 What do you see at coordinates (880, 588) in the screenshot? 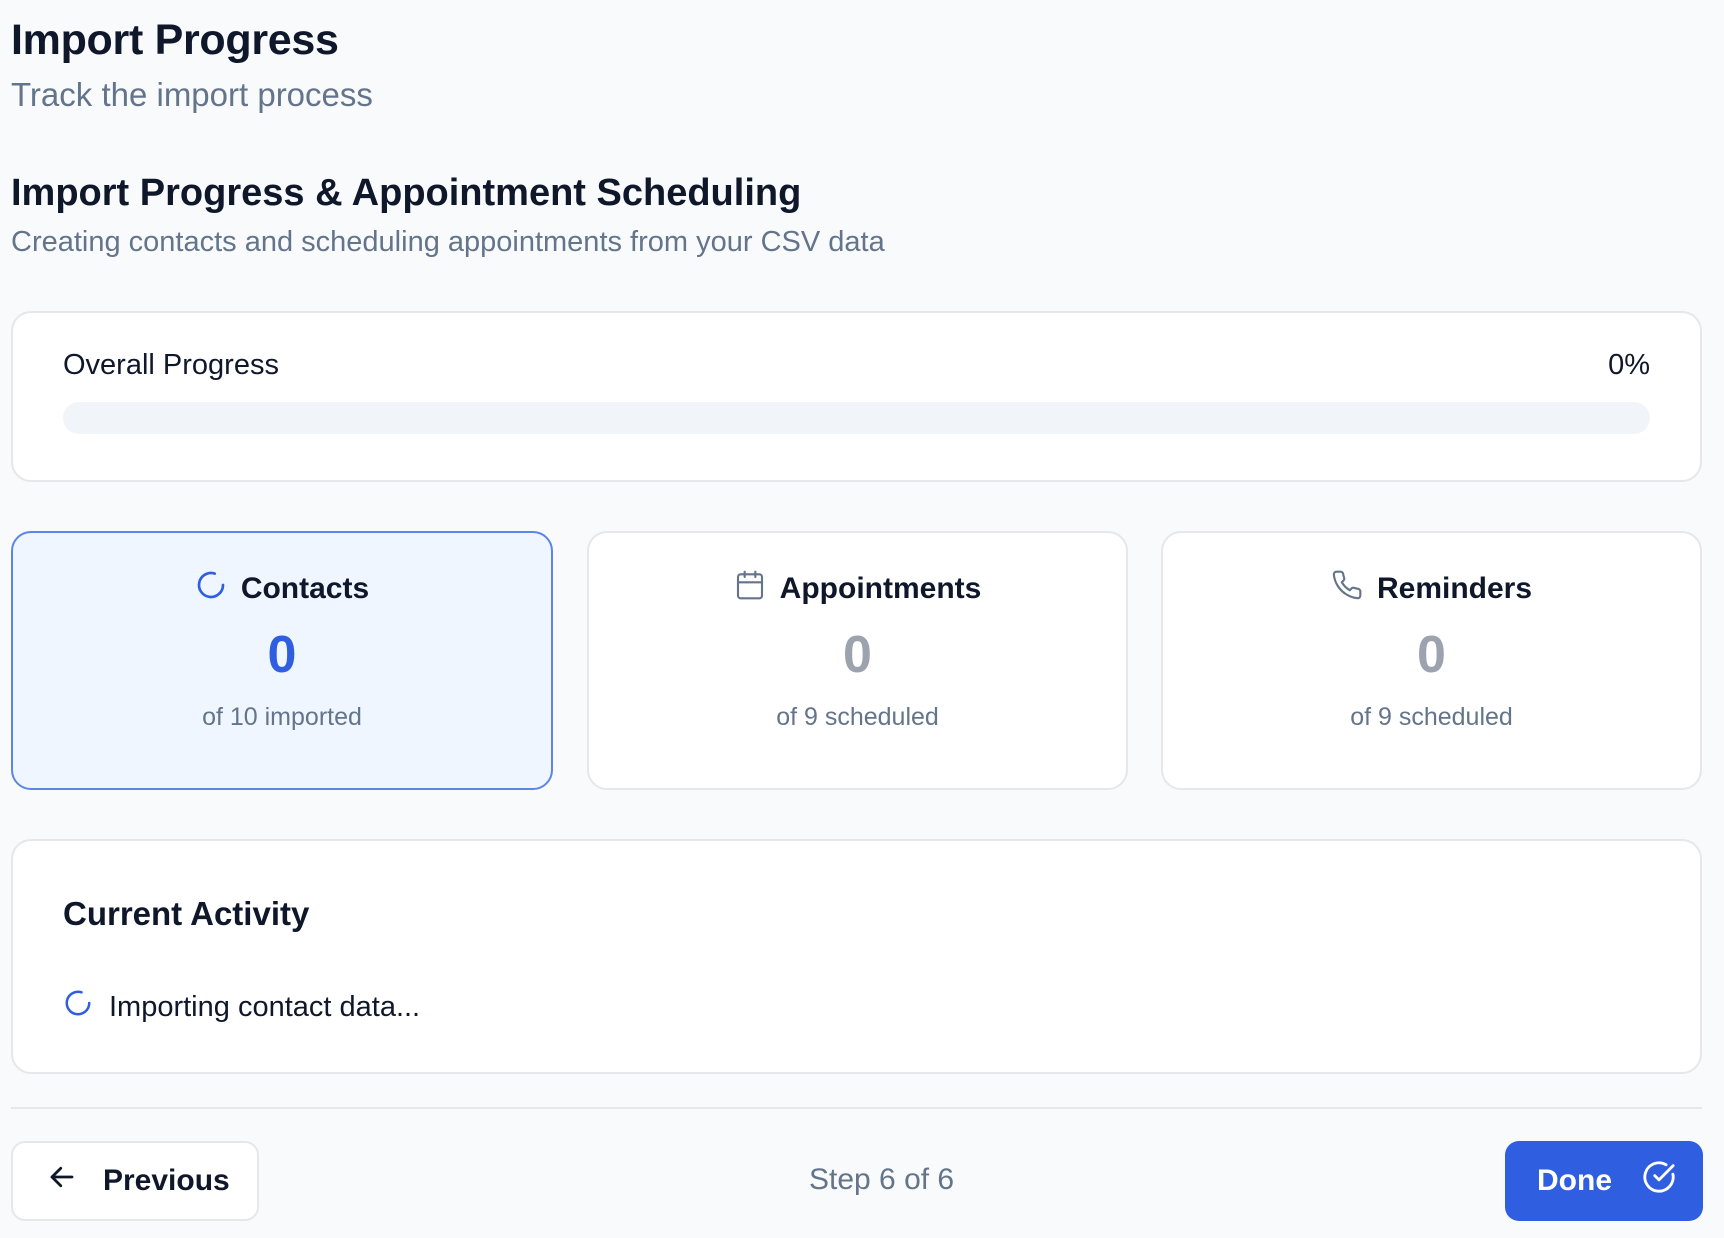
I see `appointments-stat-label: Appointments` at bounding box center [880, 588].